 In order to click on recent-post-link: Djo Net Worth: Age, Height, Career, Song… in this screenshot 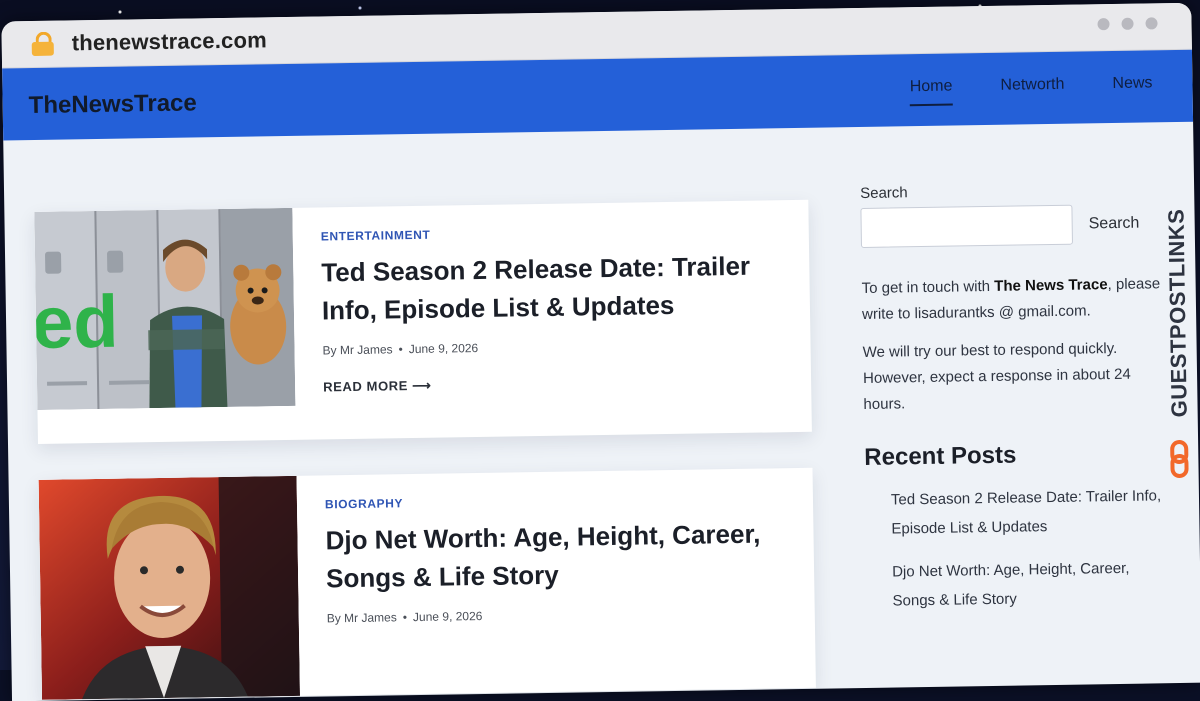, I will do `click(1029, 584)`.